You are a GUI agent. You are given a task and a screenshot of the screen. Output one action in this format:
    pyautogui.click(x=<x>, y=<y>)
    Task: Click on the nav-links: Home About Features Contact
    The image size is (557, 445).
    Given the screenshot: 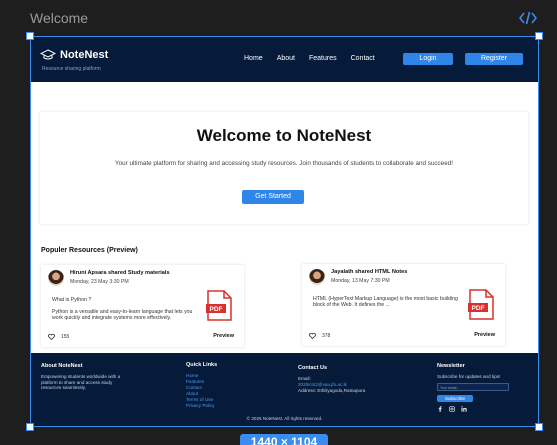 What is the action you would take?
    pyautogui.click(x=309, y=58)
    